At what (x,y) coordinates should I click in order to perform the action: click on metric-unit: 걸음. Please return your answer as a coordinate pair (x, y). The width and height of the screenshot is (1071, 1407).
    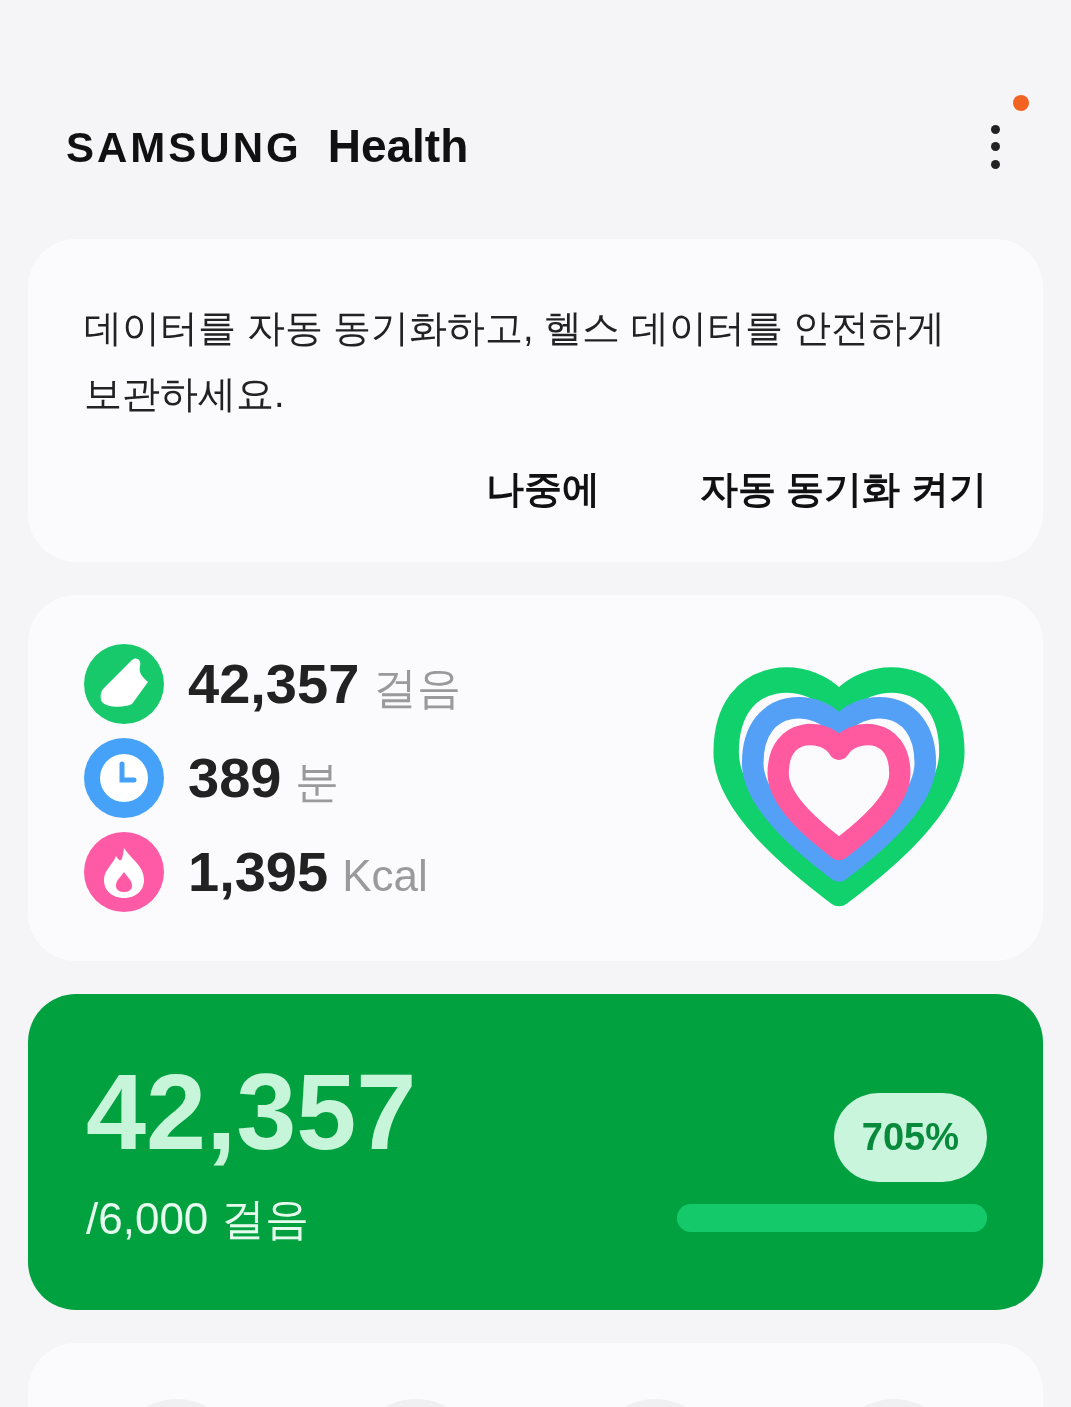
    Looking at the image, I should click on (417, 688).